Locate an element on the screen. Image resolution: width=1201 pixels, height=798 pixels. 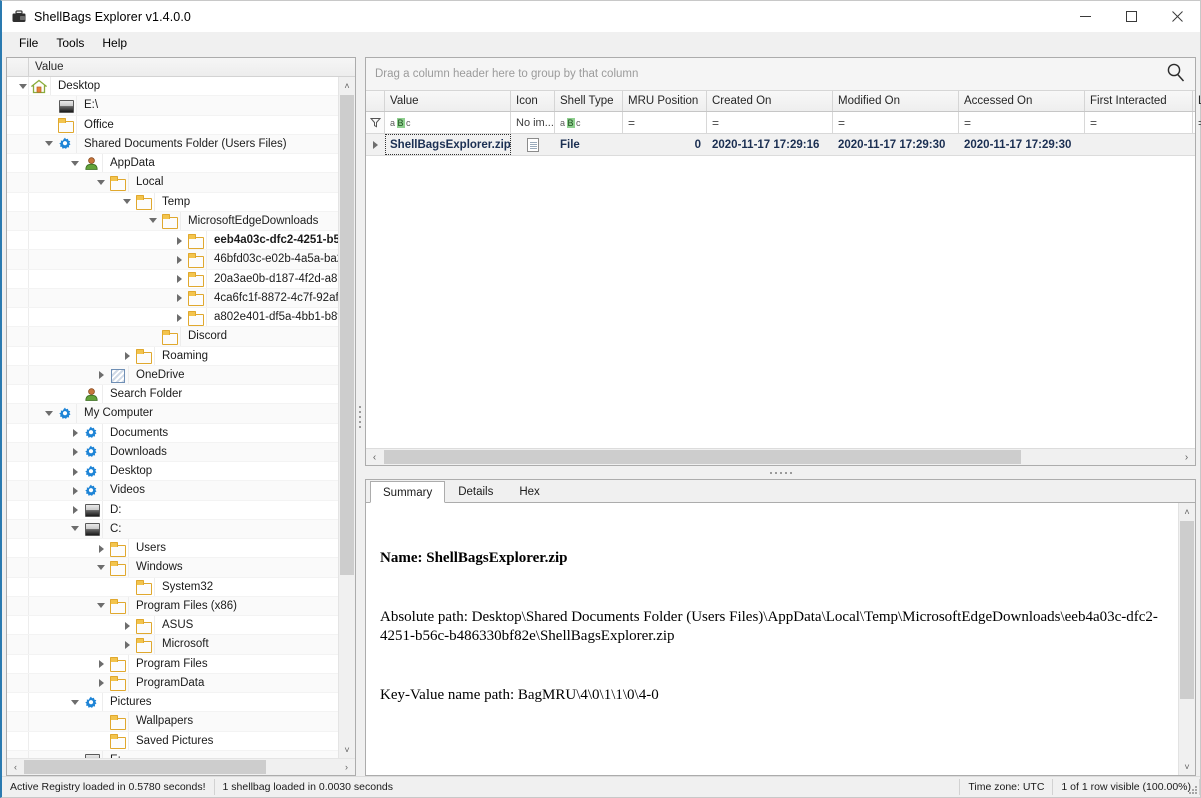
details-vertical-scrollbar: ˄ ˅ is located at coordinates (1186, 639).